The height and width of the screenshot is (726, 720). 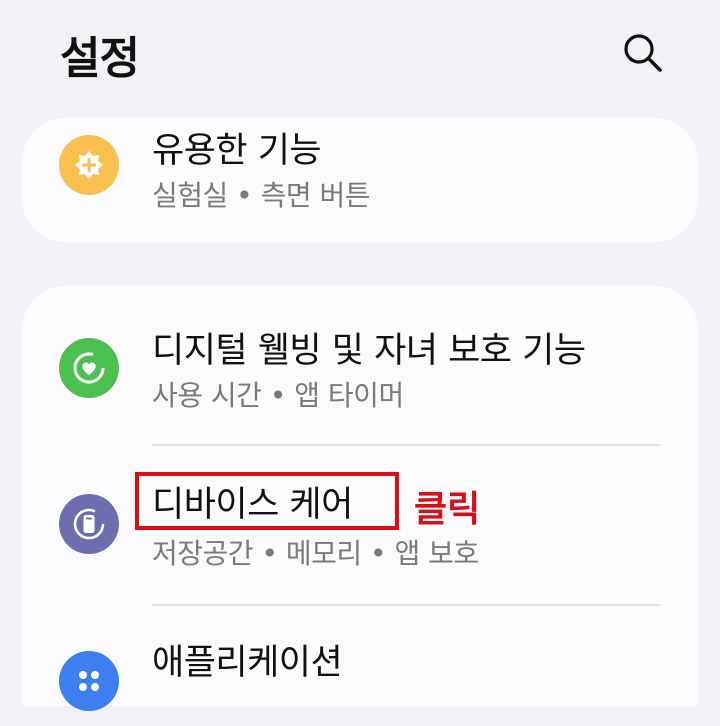 What do you see at coordinates (89, 165) in the screenshot?
I see `puzzle-plus-icon` at bounding box center [89, 165].